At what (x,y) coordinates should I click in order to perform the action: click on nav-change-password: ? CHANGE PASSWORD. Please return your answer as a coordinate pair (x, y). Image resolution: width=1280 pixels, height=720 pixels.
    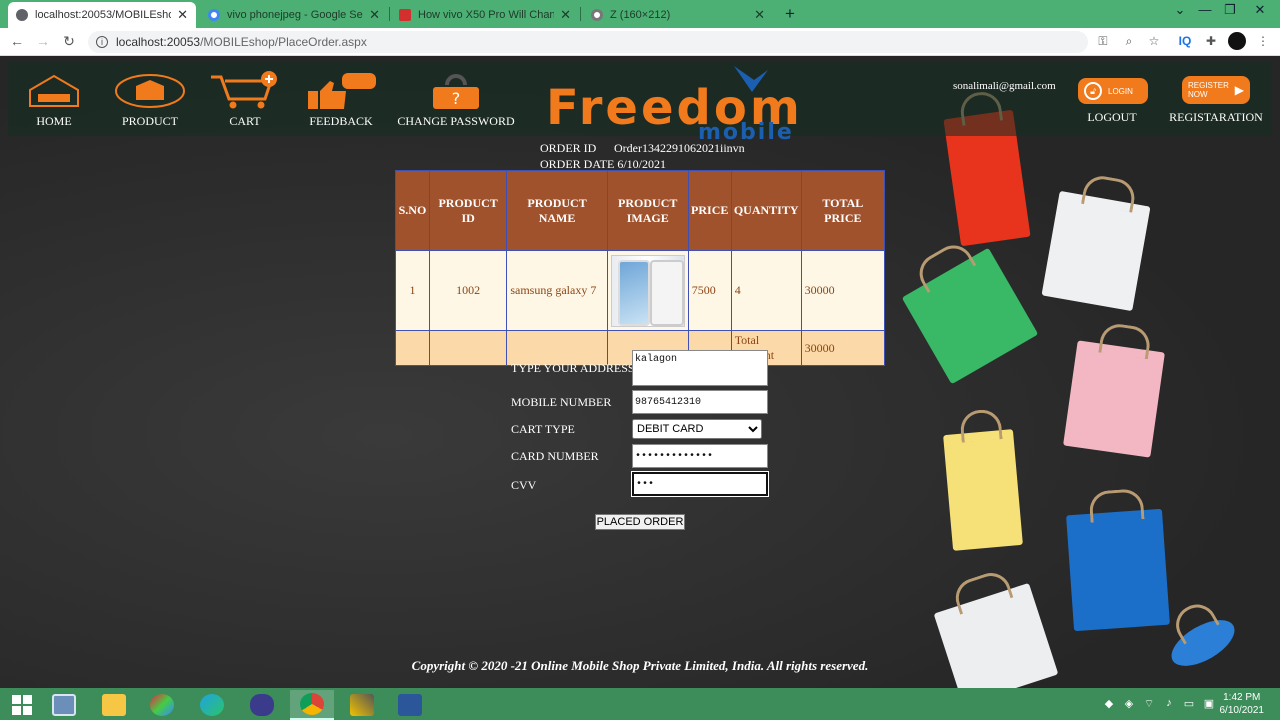
    Looking at the image, I should click on (456, 99).